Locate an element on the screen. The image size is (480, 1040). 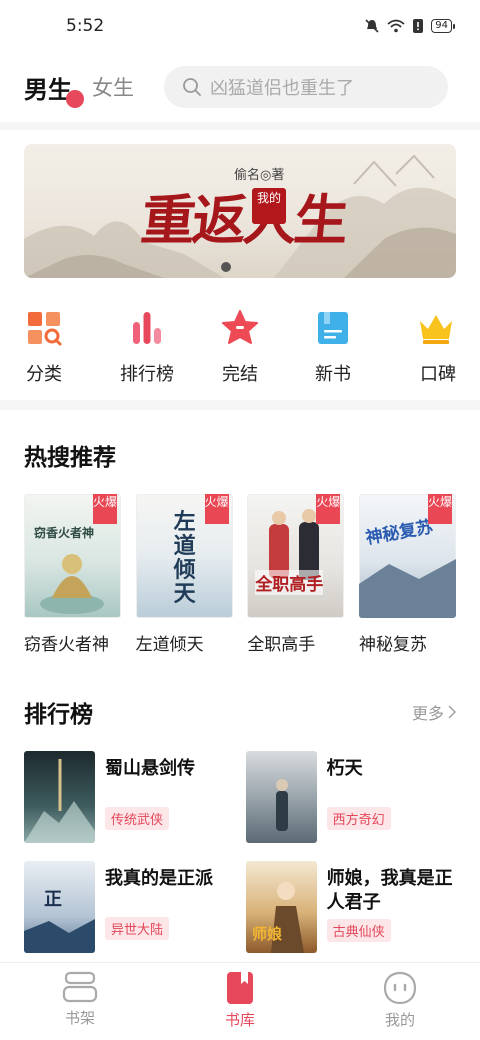
nav-library: 书库 is located at coordinates (240, 1001).